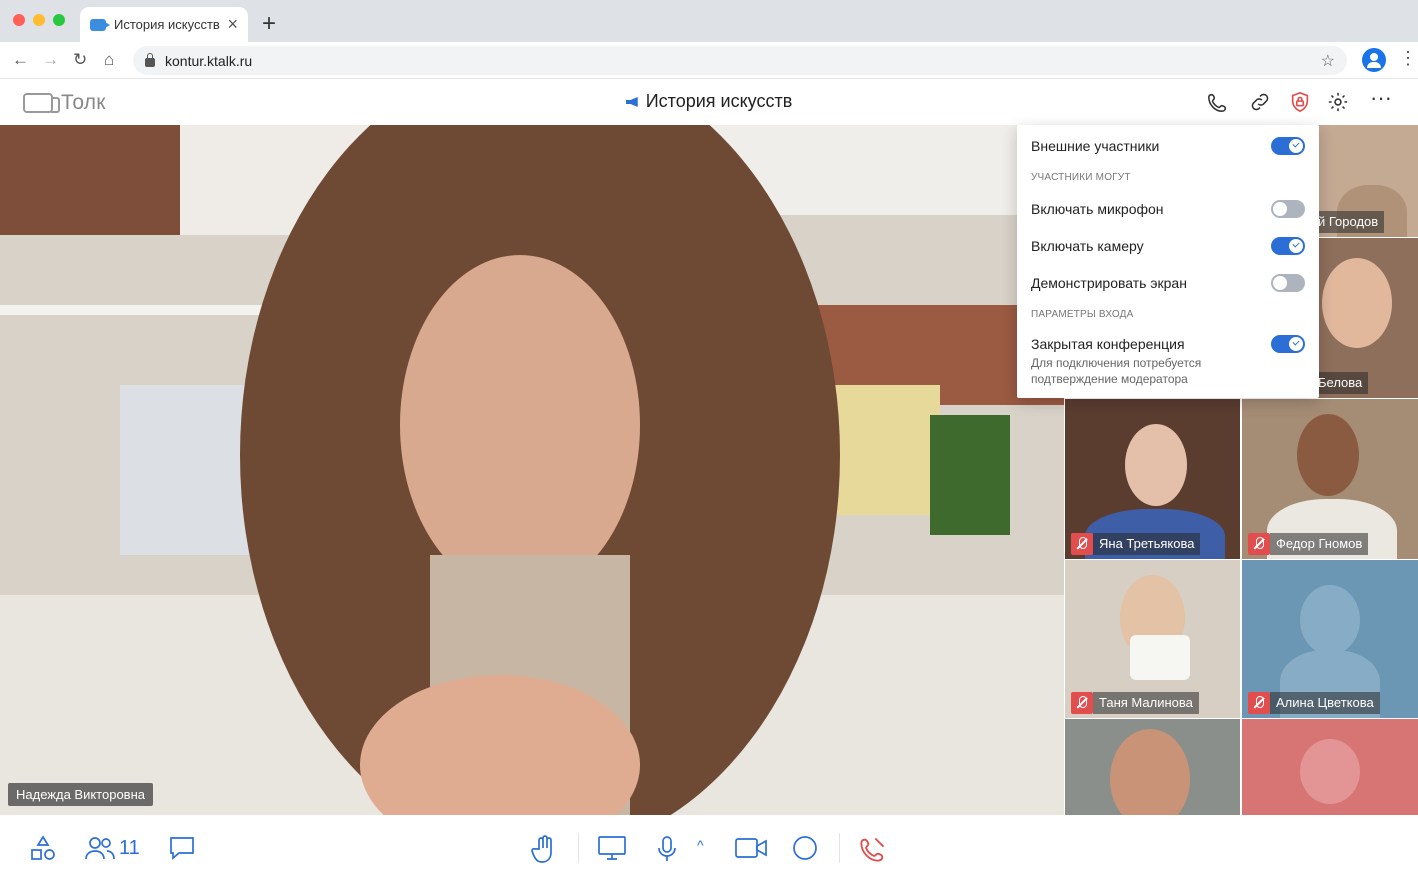 This screenshot has width=1418, height=877. What do you see at coordinates (20, 60) in the screenshot?
I see `back-arrow-icon: ←` at bounding box center [20, 60].